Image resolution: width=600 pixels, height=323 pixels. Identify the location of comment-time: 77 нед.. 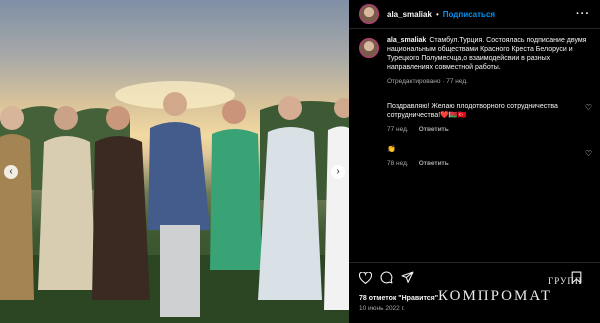
(398, 129).